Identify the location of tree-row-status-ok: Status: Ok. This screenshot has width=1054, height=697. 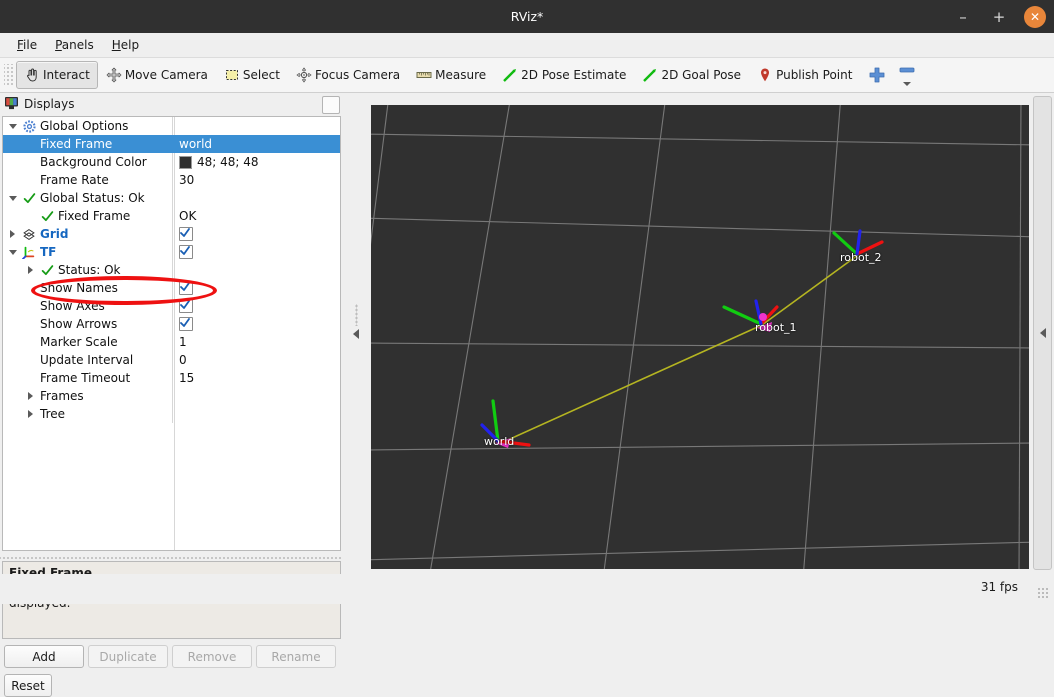
(171, 270).